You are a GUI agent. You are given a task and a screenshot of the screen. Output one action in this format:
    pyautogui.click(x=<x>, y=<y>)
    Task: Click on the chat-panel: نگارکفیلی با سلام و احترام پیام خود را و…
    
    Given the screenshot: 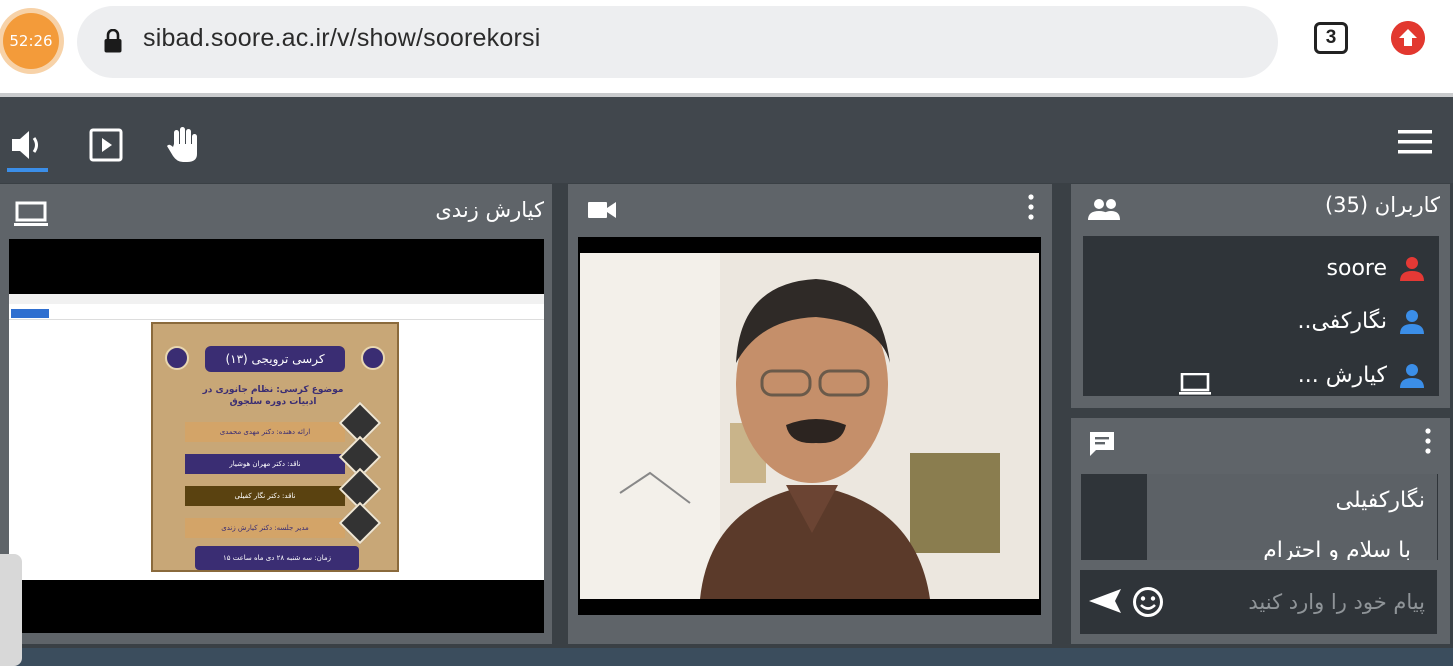 What is the action you would take?
    pyautogui.click(x=1260, y=531)
    